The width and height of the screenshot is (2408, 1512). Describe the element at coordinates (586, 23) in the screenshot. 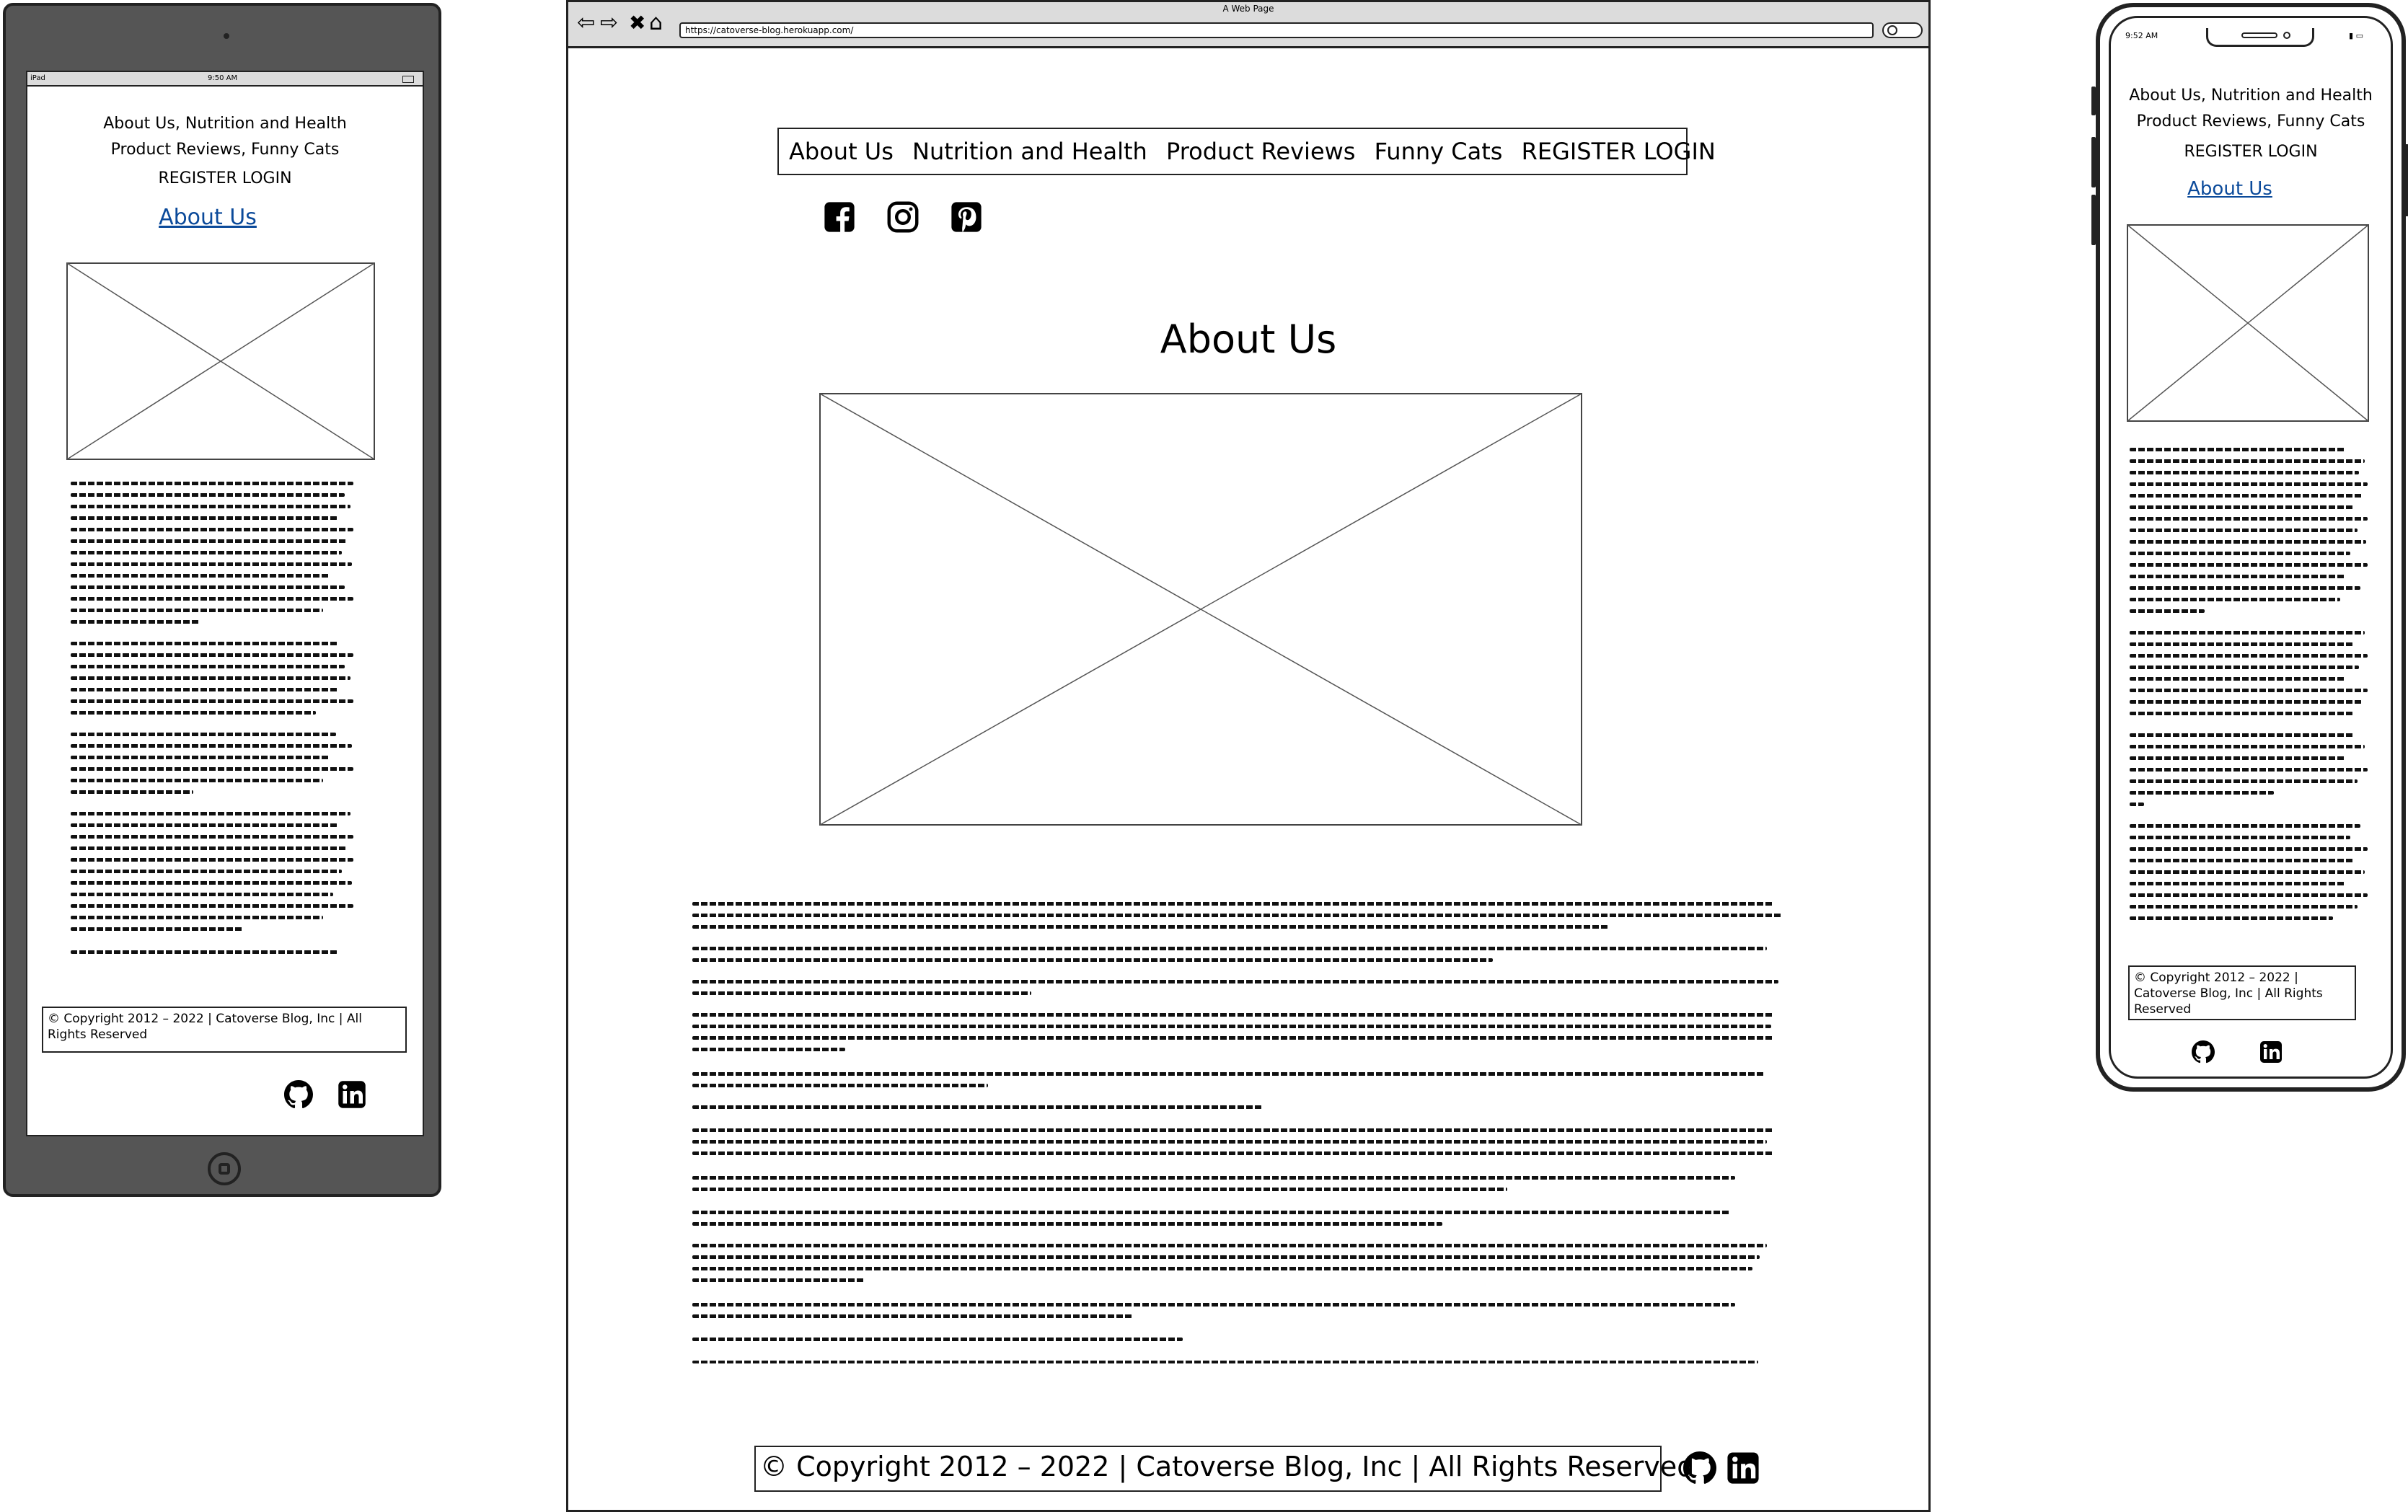

I see `back-arrow-icon: ⇦` at that location.